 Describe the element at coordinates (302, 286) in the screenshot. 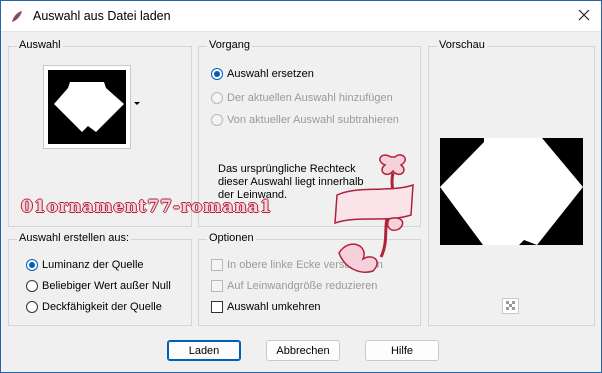

I see `checkbox-label: Auf Leinwandgröße reduzieren` at that location.